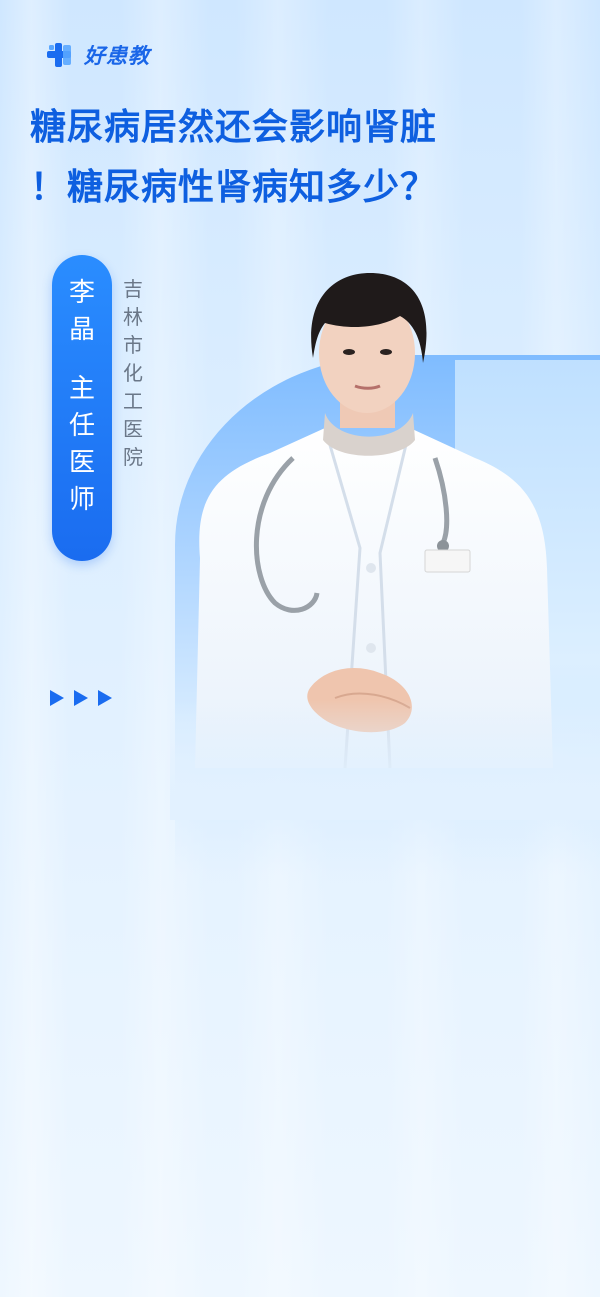 The image size is (600, 1297). What do you see at coordinates (81, 389) in the screenshot?
I see `doctor-role-char: 主` at bounding box center [81, 389].